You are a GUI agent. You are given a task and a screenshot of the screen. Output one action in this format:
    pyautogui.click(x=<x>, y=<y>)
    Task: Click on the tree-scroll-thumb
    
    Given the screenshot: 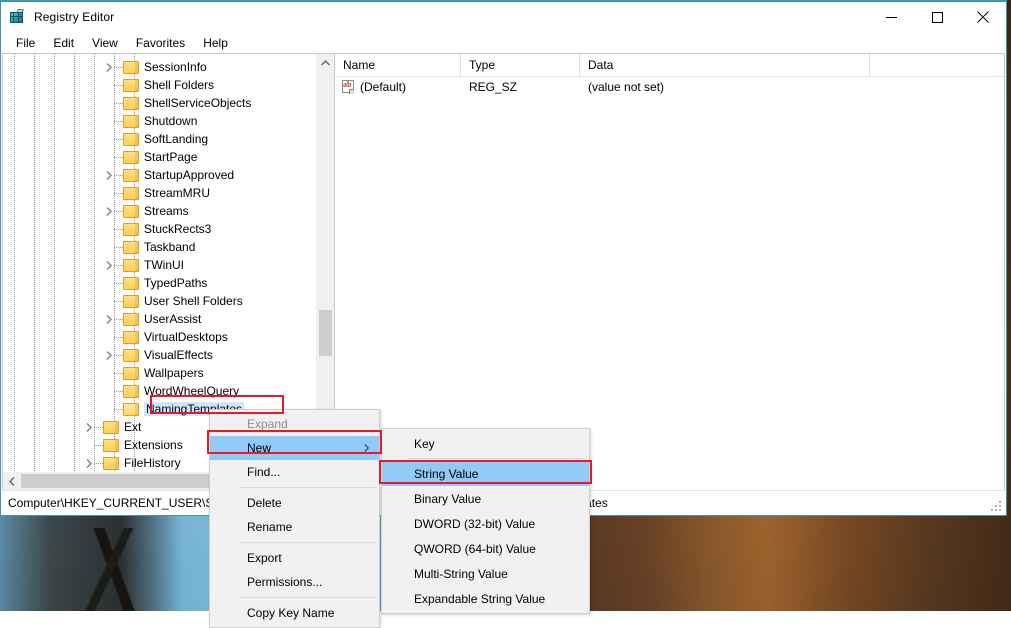 What is the action you would take?
    pyautogui.click(x=325, y=333)
    